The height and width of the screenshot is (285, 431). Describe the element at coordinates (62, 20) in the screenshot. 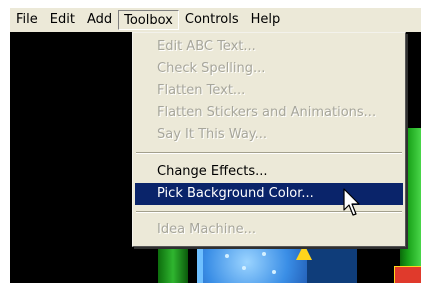

I see `menu-edit: Edit` at that location.